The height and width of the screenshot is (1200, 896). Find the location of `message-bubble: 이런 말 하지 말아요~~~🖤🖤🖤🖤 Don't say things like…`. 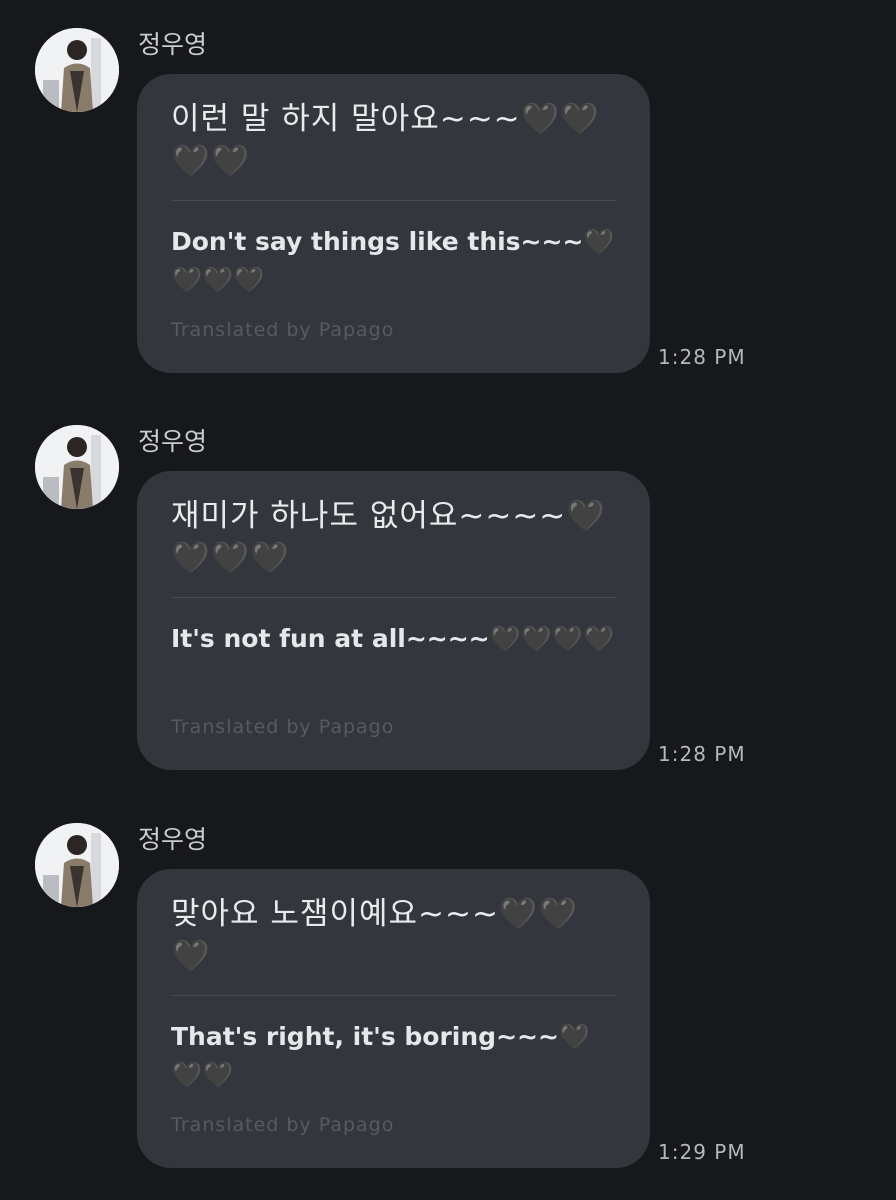

message-bubble: 이런 말 하지 말아요~~~🖤🖤🖤🖤 Don't say things like… is located at coordinates (393, 223).